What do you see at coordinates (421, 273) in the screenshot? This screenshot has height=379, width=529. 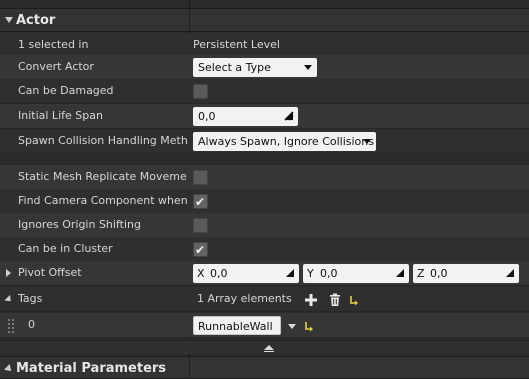 I see `z-axis-label: Z` at bounding box center [421, 273].